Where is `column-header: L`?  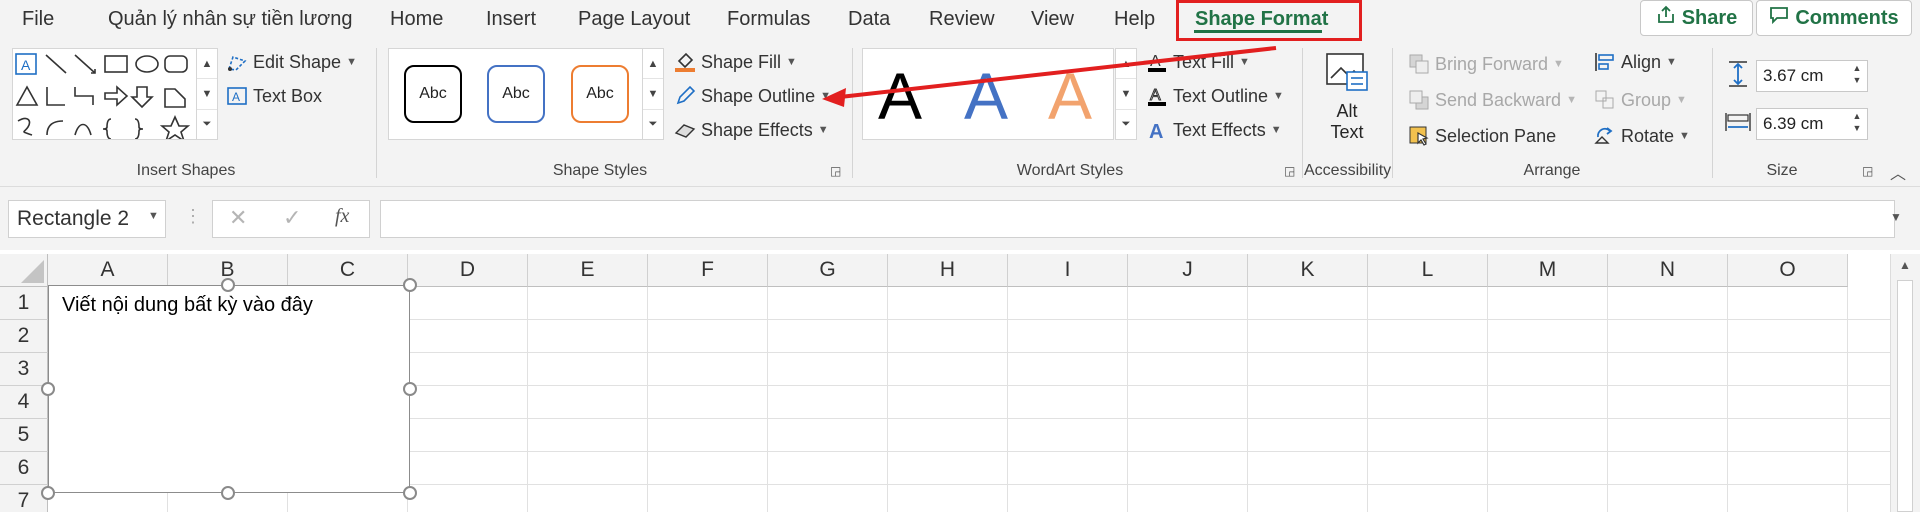
column-header: L is located at coordinates (1428, 270).